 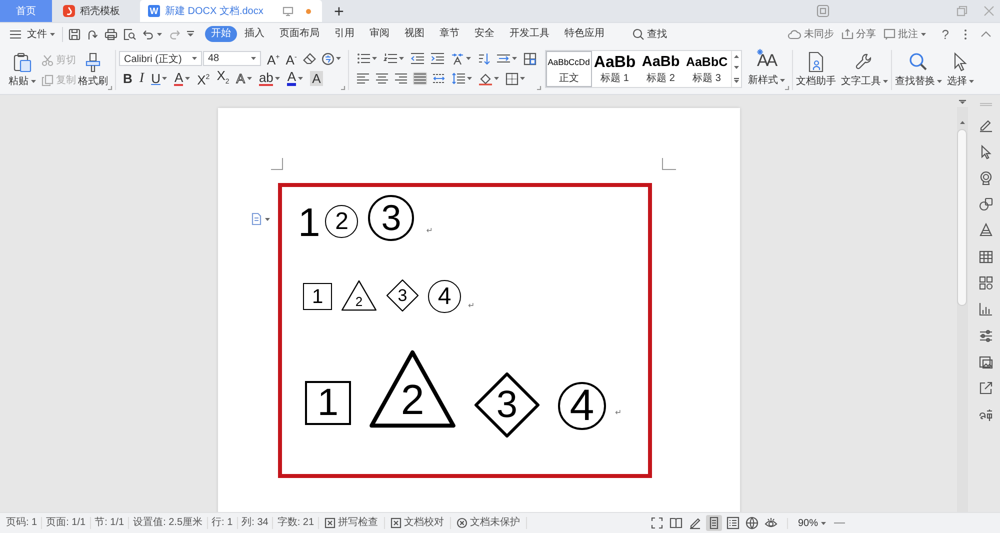 I want to click on ribbon-tab: 安全, so click(x=484, y=34).